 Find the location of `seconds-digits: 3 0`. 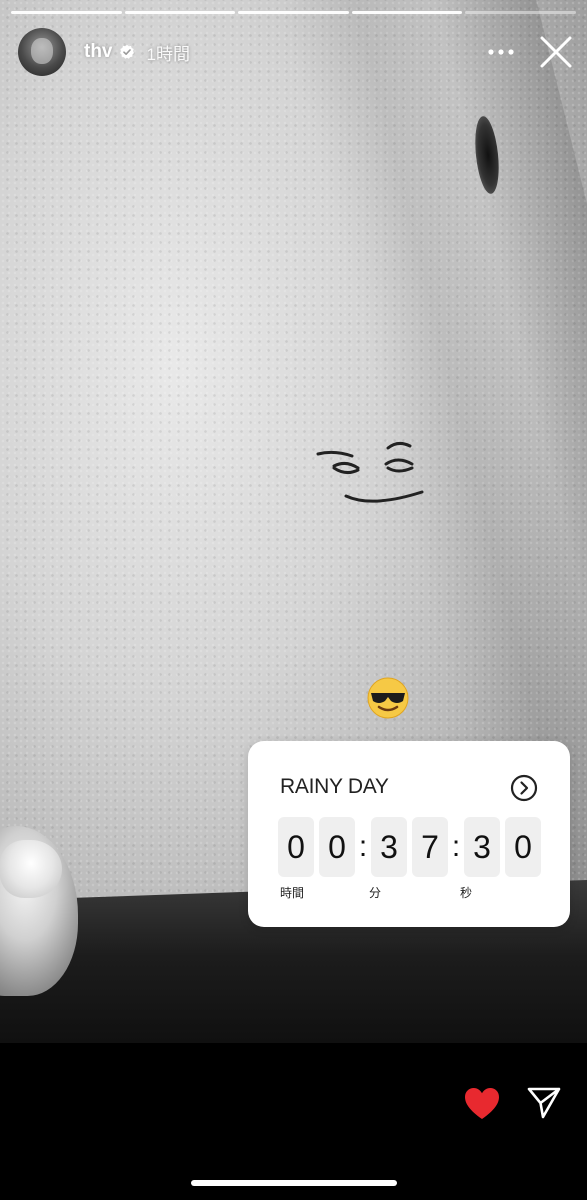

seconds-digits: 3 0 is located at coordinates (502, 847).